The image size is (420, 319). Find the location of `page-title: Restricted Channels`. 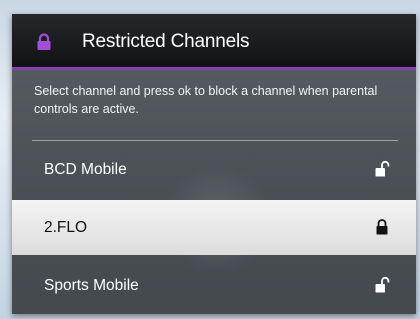

page-title: Restricted Channels is located at coordinates (166, 41).